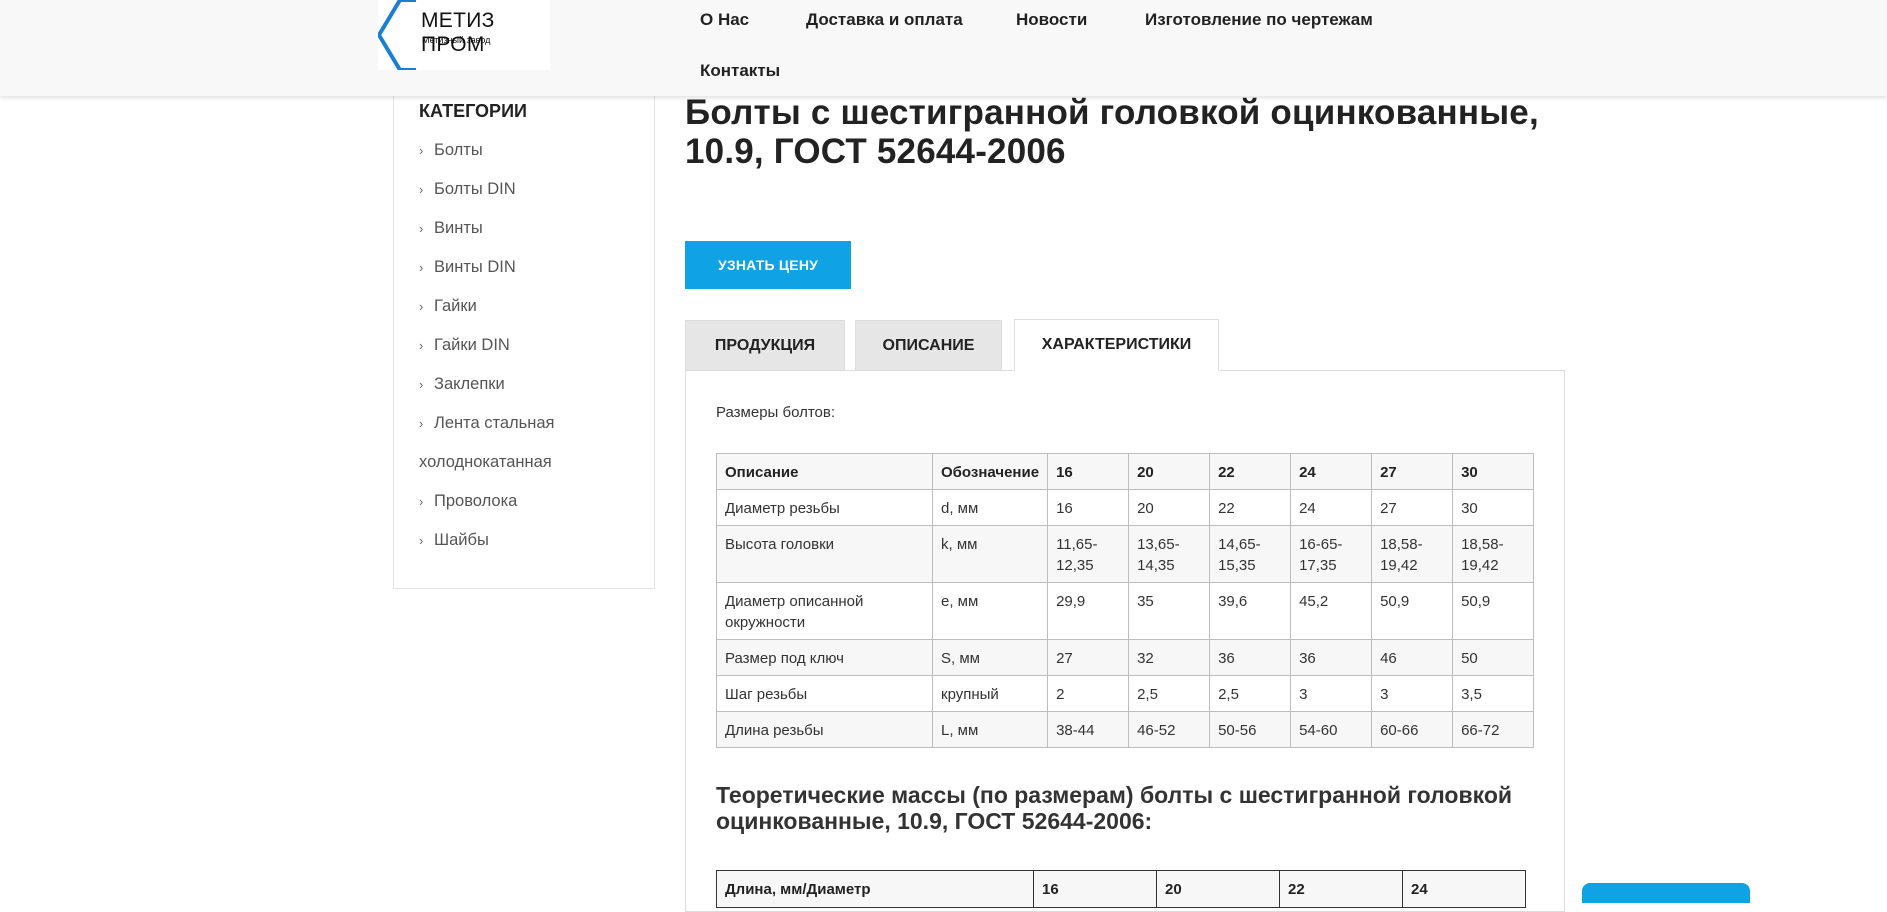 This screenshot has width=1887, height=912. Describe the element at coordinates (485, 462) in the screenshot. I see `category-steel-strip-wrap: холоднокатанная` at that location.